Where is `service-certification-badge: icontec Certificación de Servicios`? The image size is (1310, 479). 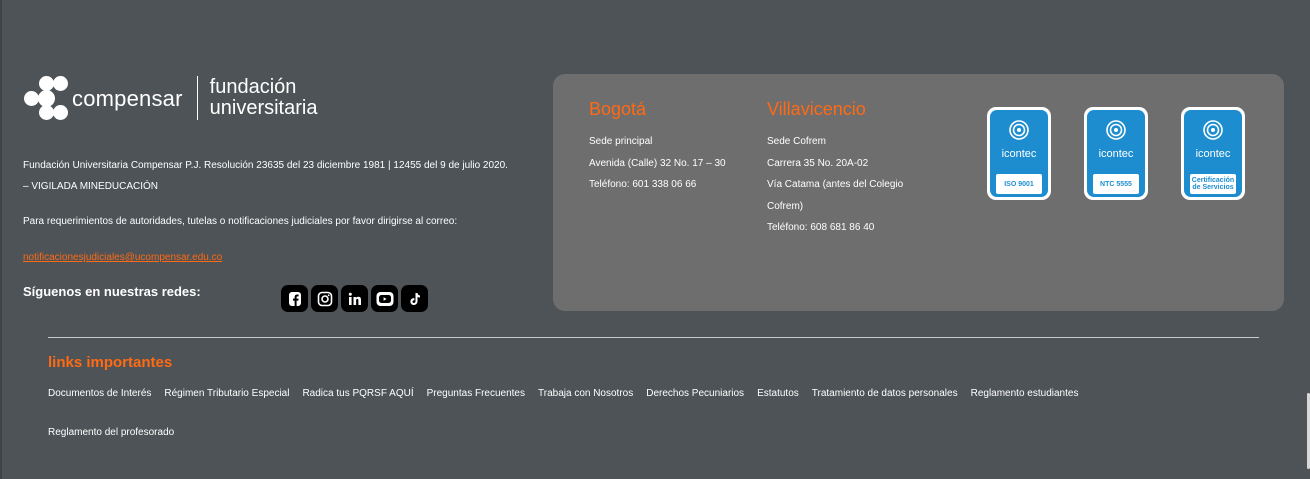 service-certification-badge: icontec Certificación de Servicios is located at coordinates (1213, 153).